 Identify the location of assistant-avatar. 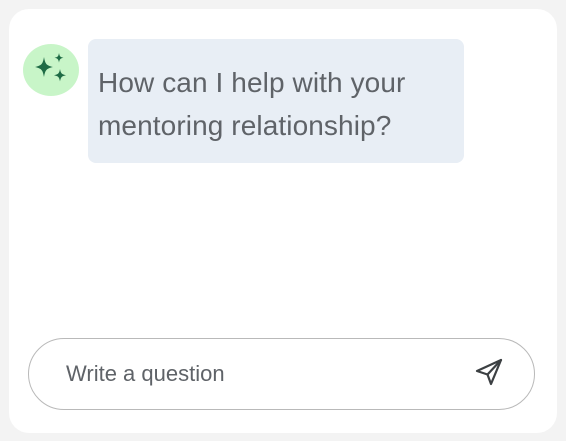
(51, 70).